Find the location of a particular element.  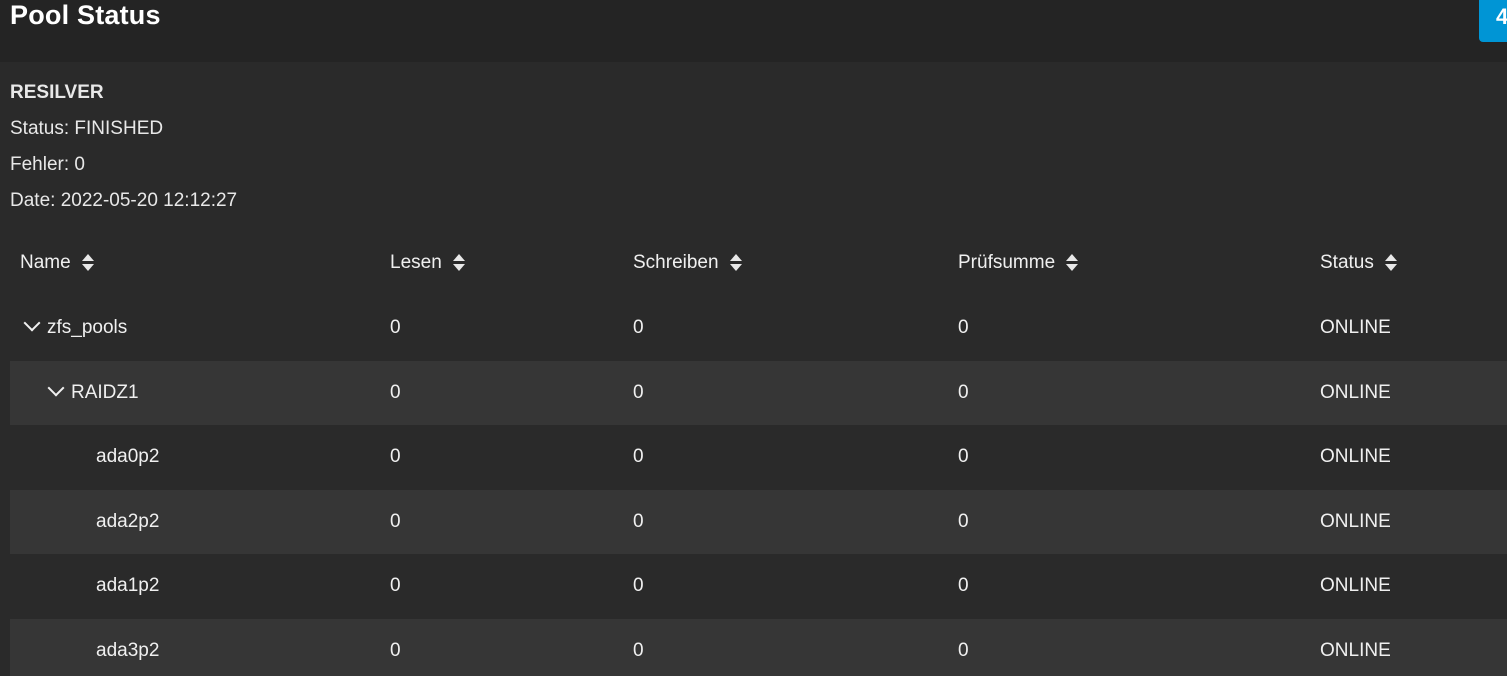

row-name: ada0p2 is located at coordinates (128, 456).